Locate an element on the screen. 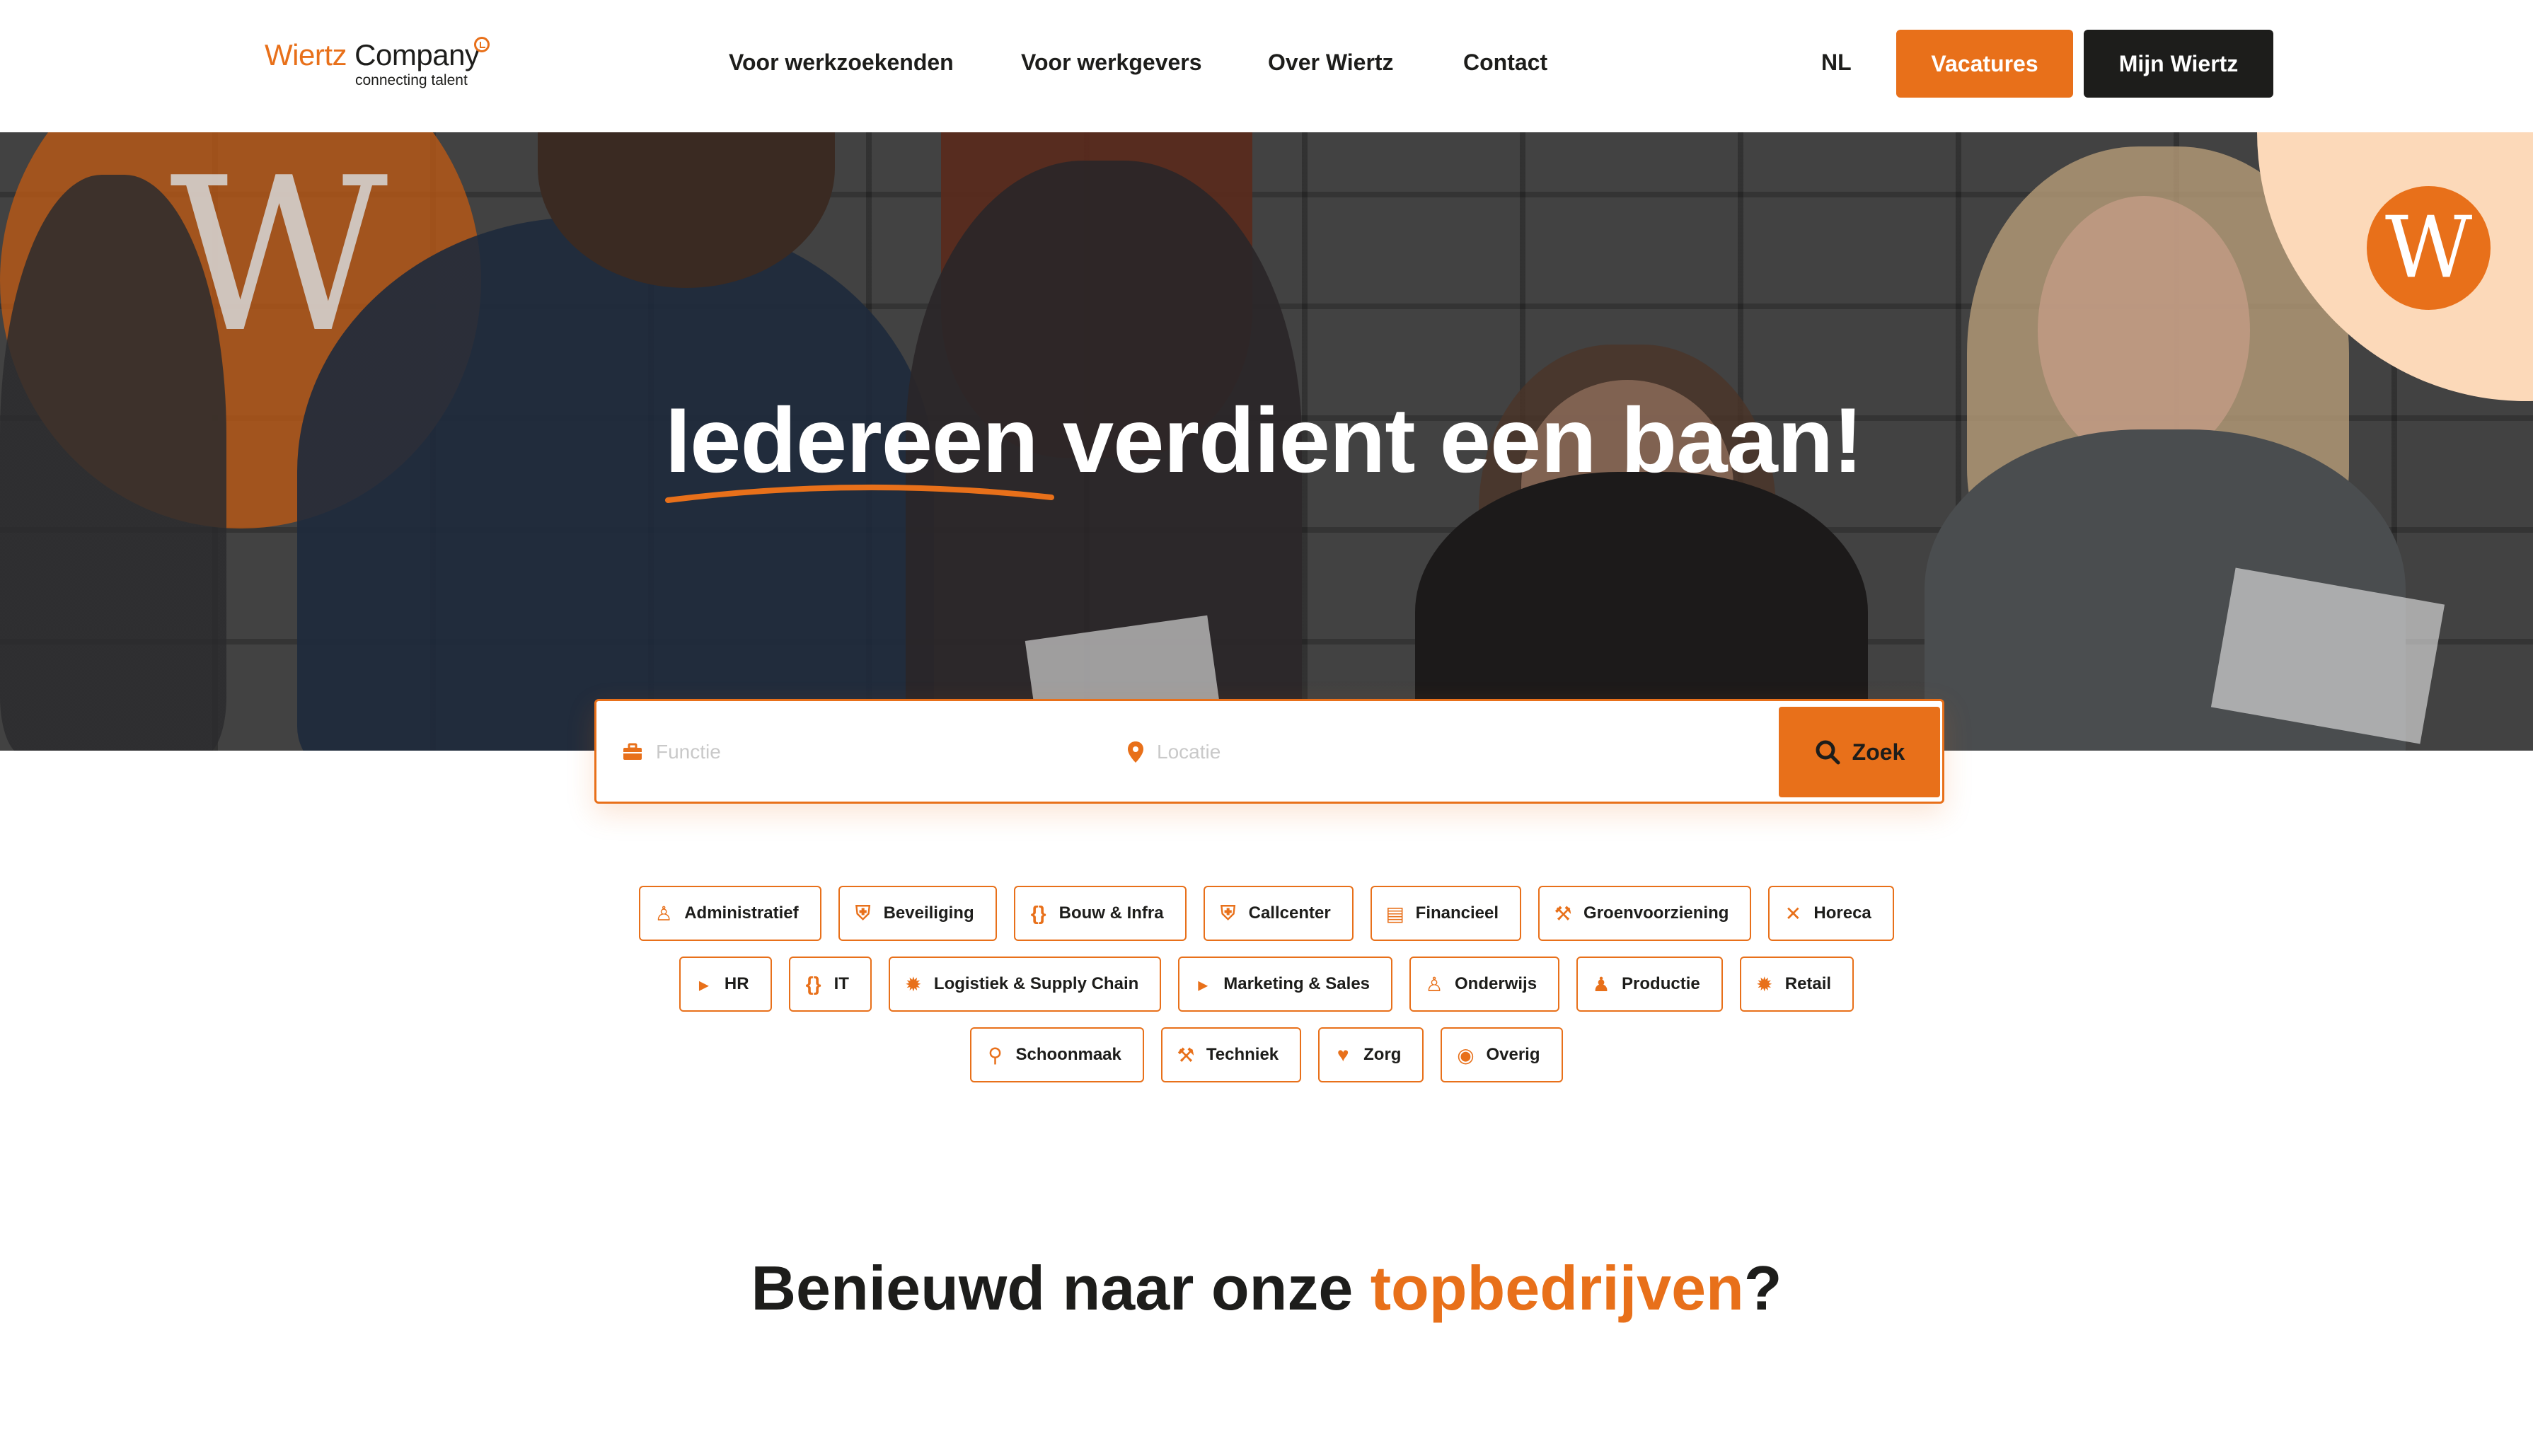 The height and width of the screenshot is (1456, 2533). logo-mark-icon is located at coordinates (482, 45).